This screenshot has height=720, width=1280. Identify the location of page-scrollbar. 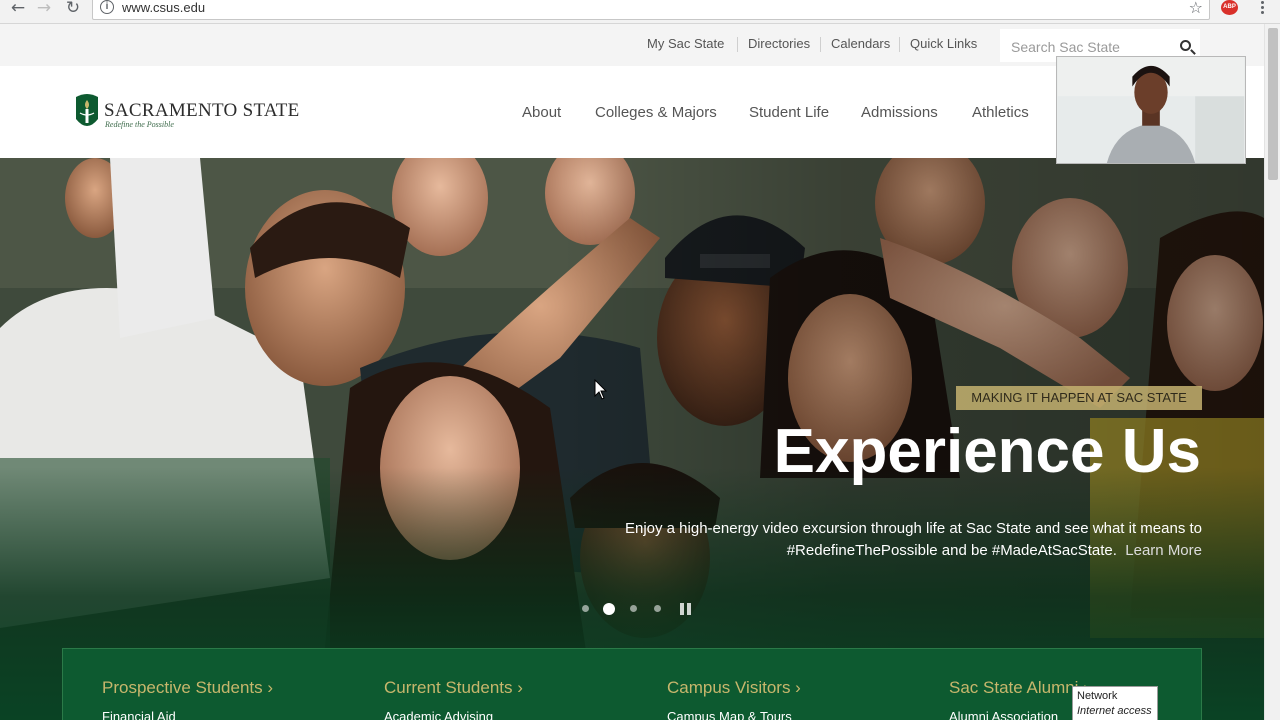
(1272, 372).